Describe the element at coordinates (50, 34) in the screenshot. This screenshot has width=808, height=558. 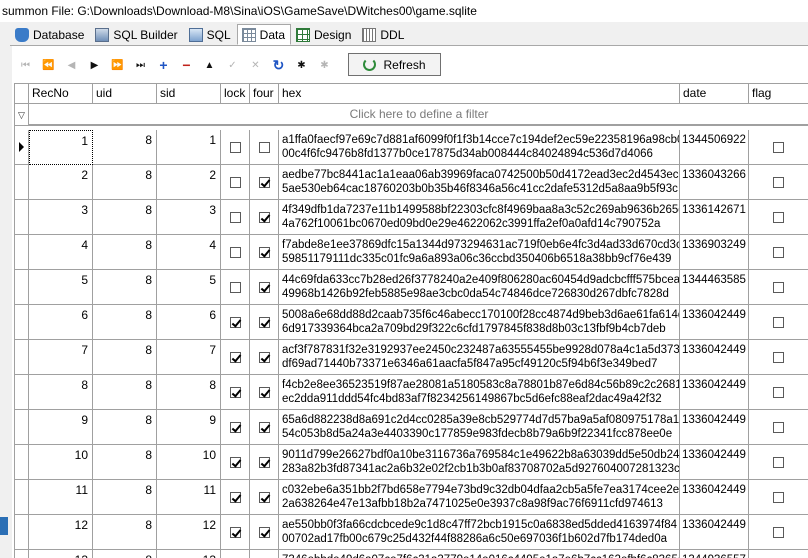
I see `tab-database: Database` at that location.